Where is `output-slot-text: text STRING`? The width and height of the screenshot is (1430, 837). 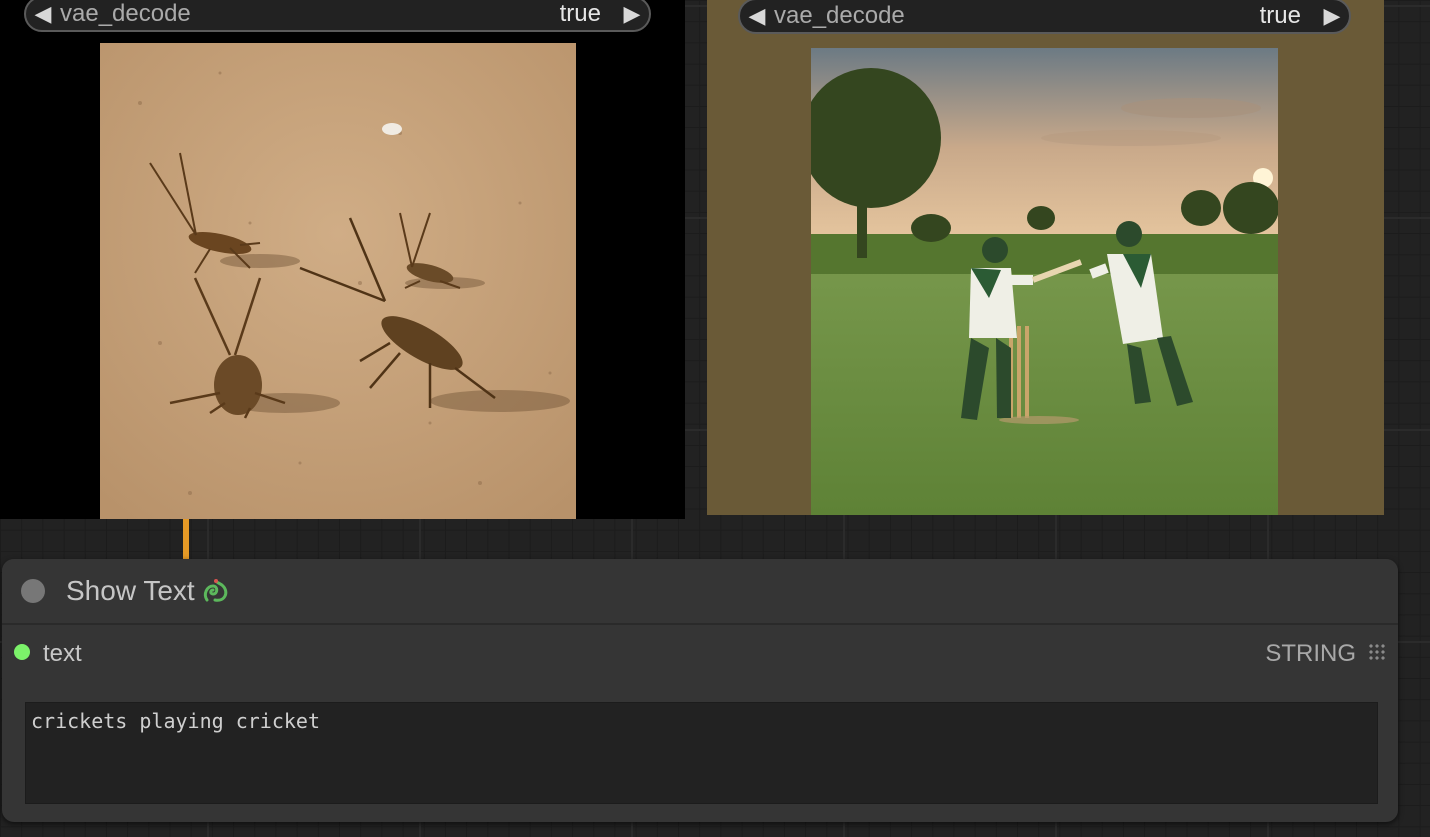 output-slot-text: text STRING is located at coordinates (700, 654).